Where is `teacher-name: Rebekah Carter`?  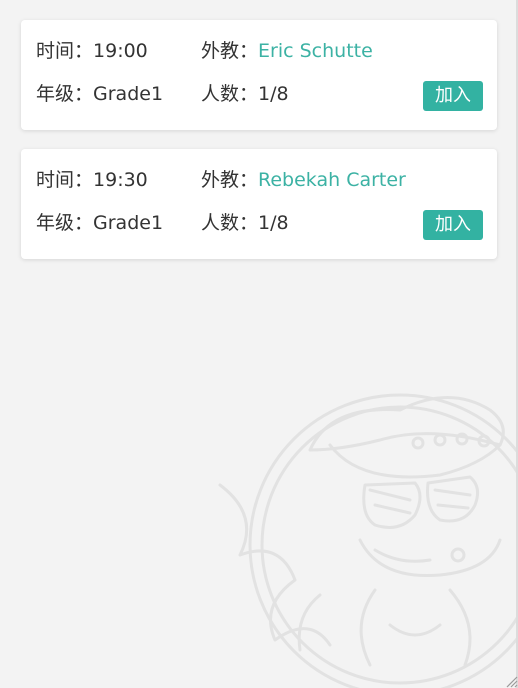
teacher-name: Rebekah Carter is located at coordinates (332, 180).